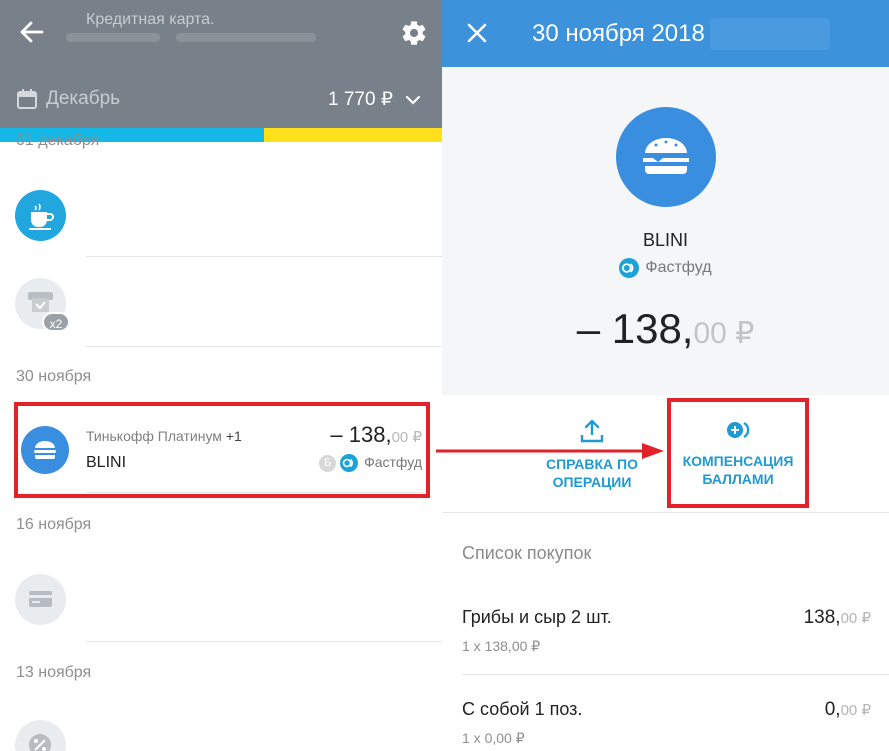 The height and width of the screenshot is (751, 889). What do you see at coordinates (493, 738) in the screenshot?
I see `purchase-item-detail: 1 x 0,00 ₽` at bounding box center [493, 738].